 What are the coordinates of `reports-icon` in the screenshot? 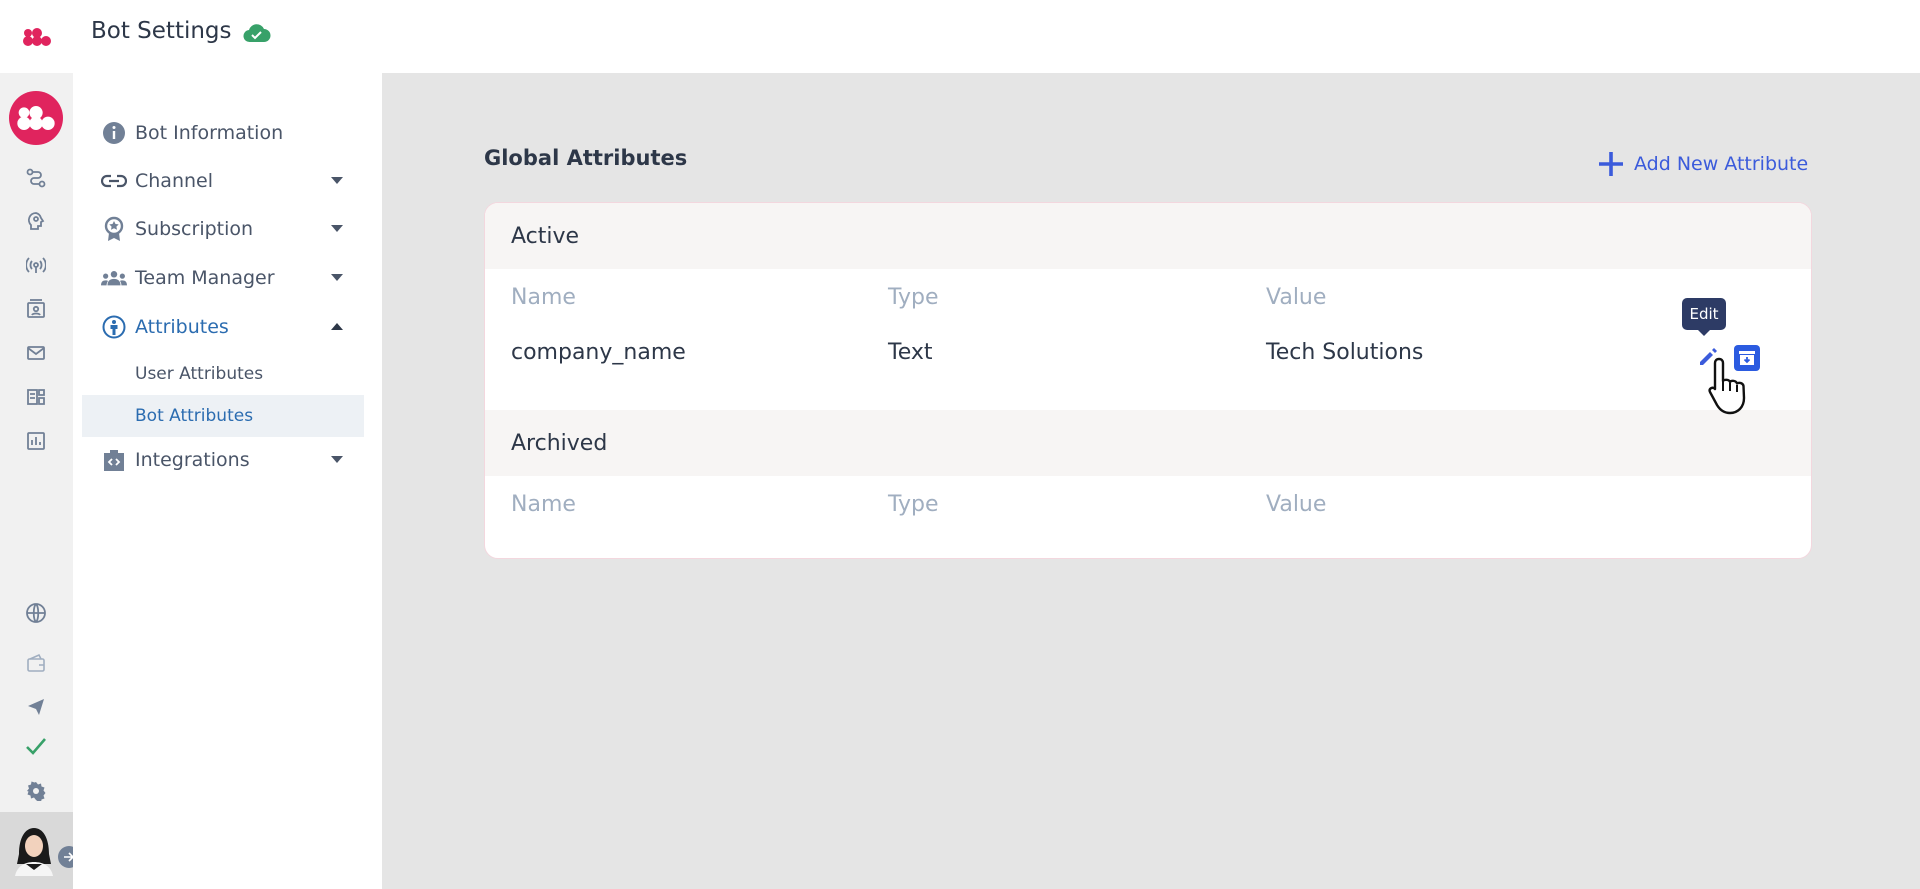 It's located at (36, 397).